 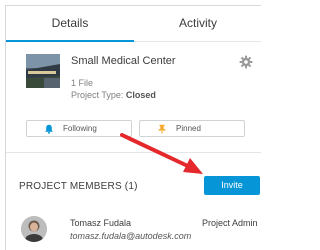 What do you see at coordinates (49, 129) in the screenshot?
I see `bell-icon` at bounding box center [49, 129].